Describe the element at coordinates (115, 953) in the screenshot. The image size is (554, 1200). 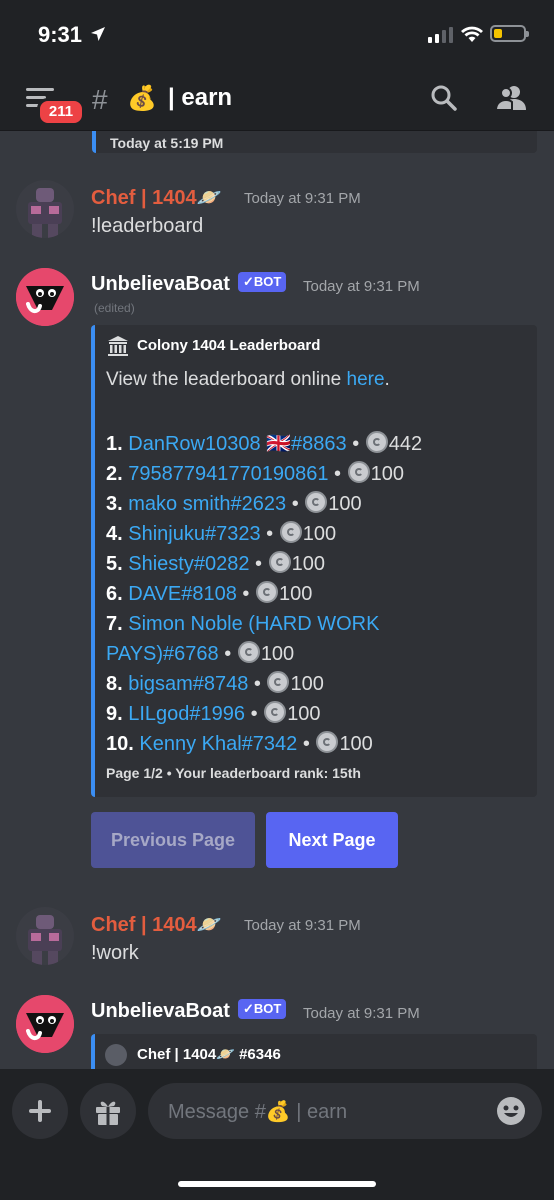
I see `message-text: !work` at that location.